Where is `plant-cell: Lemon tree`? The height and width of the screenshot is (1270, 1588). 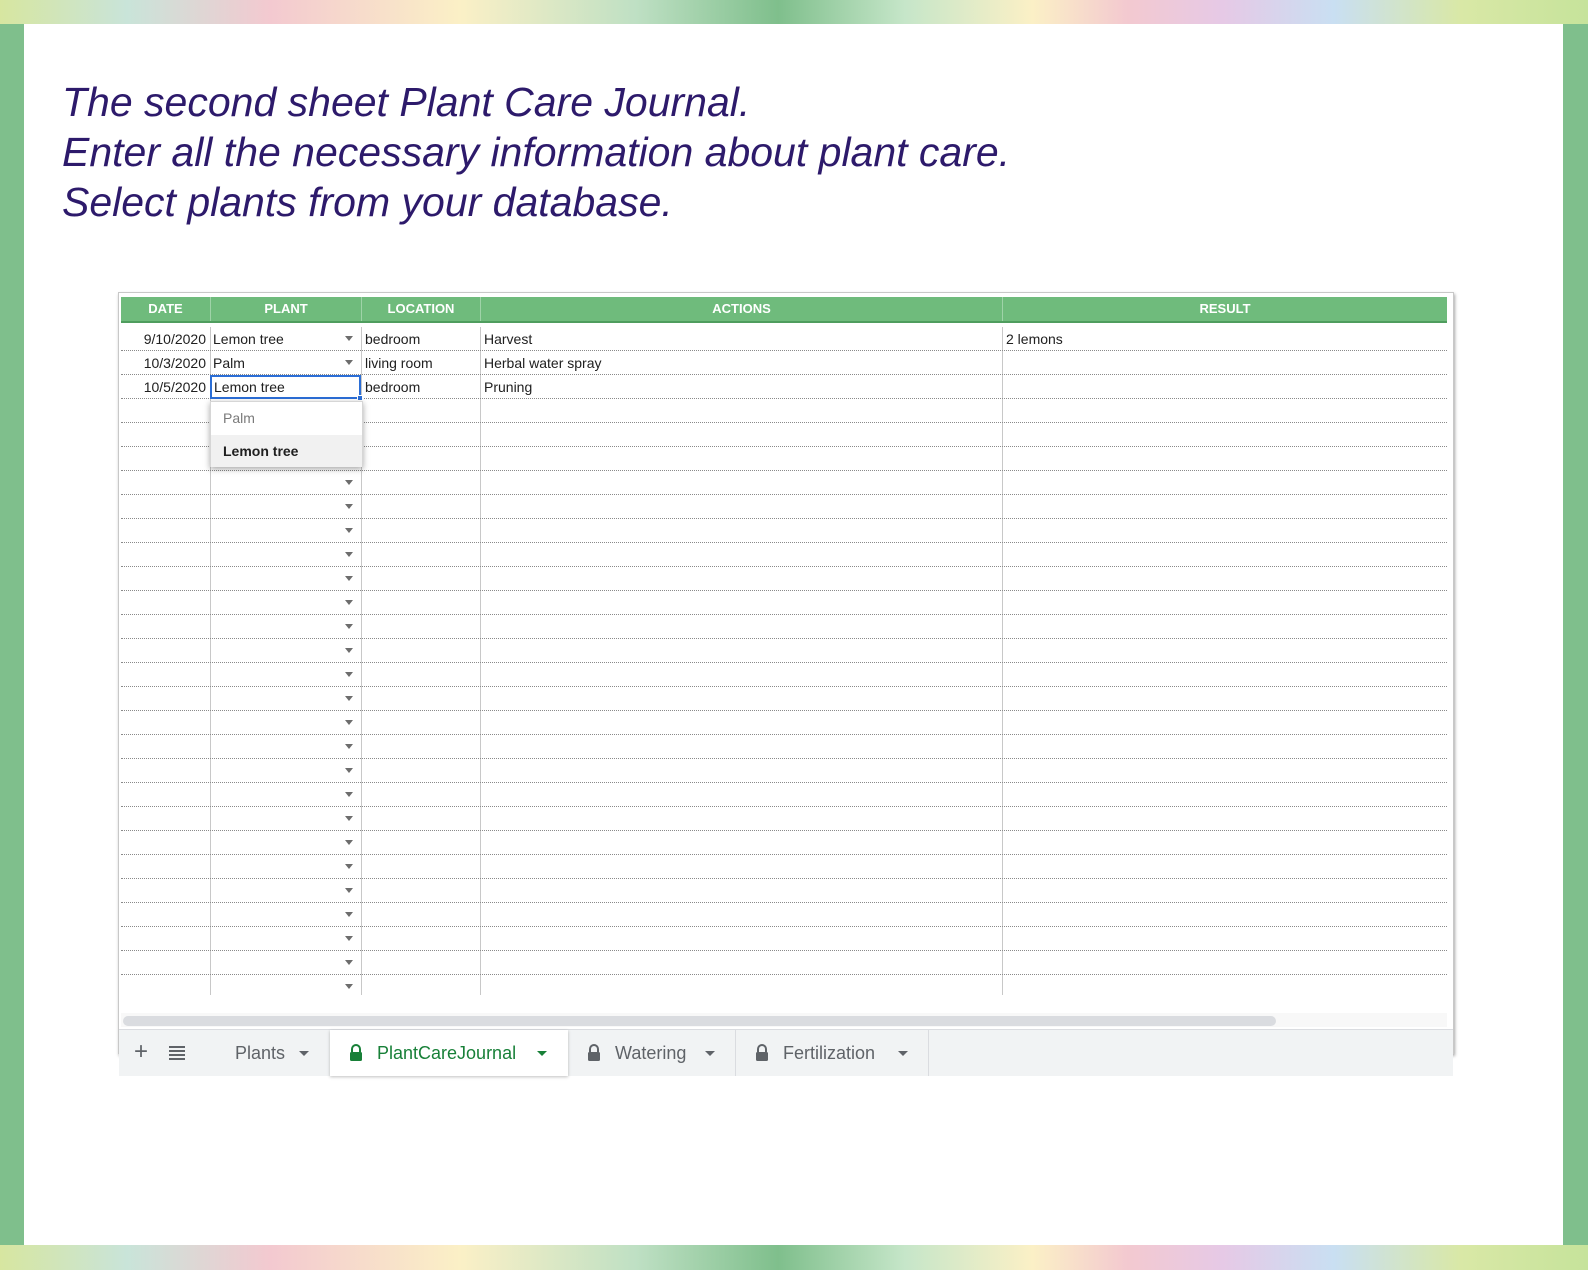 plant-cell: Lemon tree is located at coordinates (285, 339).